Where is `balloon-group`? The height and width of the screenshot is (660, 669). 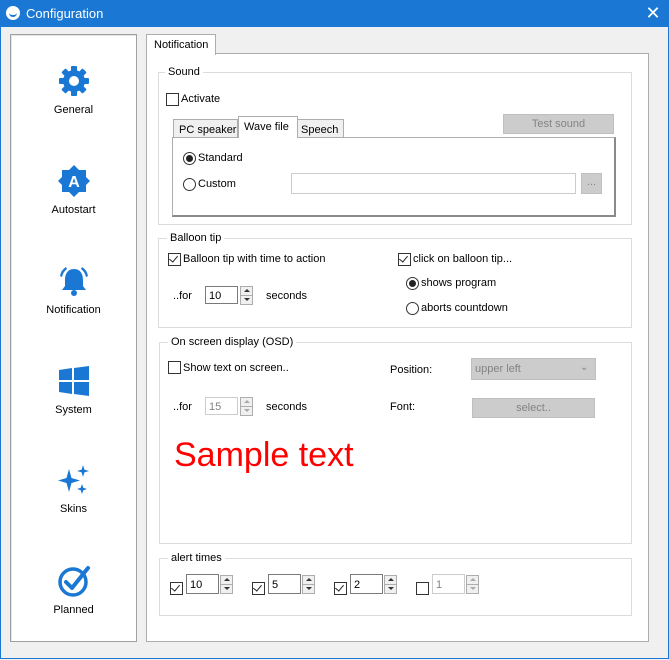 balloon-group is located at coordinates (395, 283).